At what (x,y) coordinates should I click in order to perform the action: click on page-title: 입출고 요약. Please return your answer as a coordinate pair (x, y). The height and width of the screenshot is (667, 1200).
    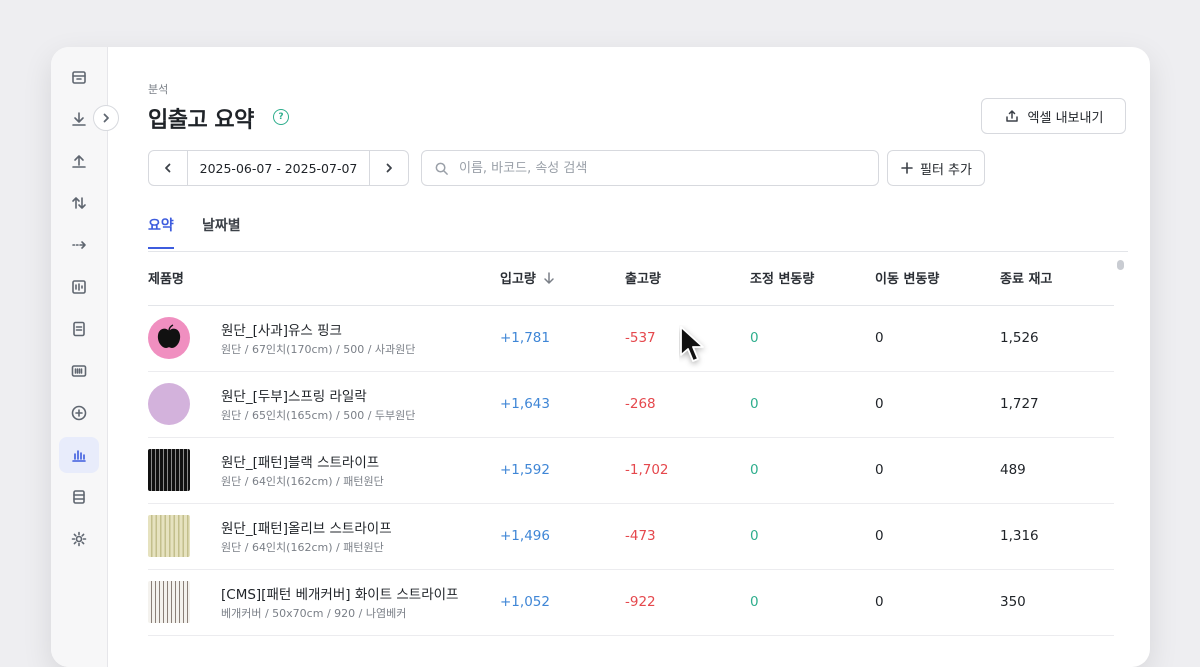
    Looking at the image, I should click on (201, 120).